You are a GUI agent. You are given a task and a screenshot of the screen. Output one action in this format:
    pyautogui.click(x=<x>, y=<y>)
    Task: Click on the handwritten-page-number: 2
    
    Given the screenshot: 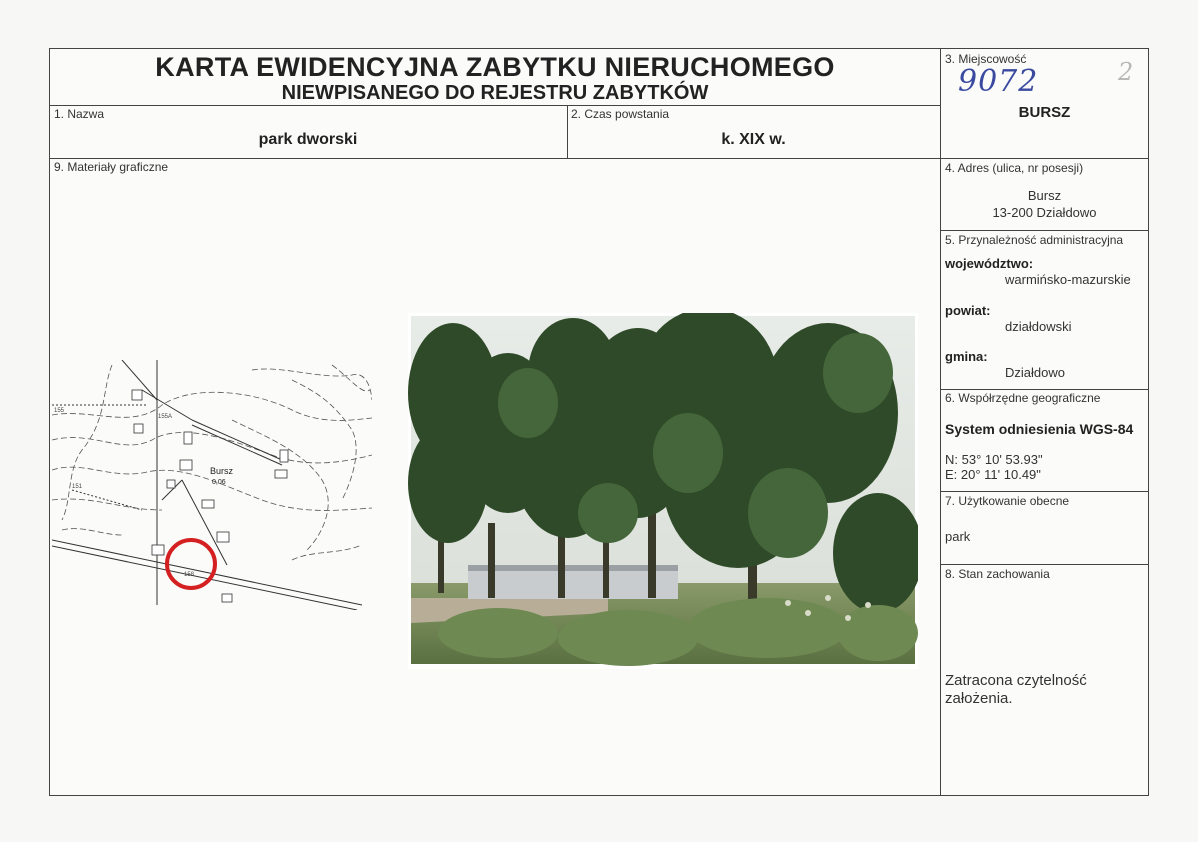 What is the action you would take?
    pyautogui.click(x=1126, y=72)
    